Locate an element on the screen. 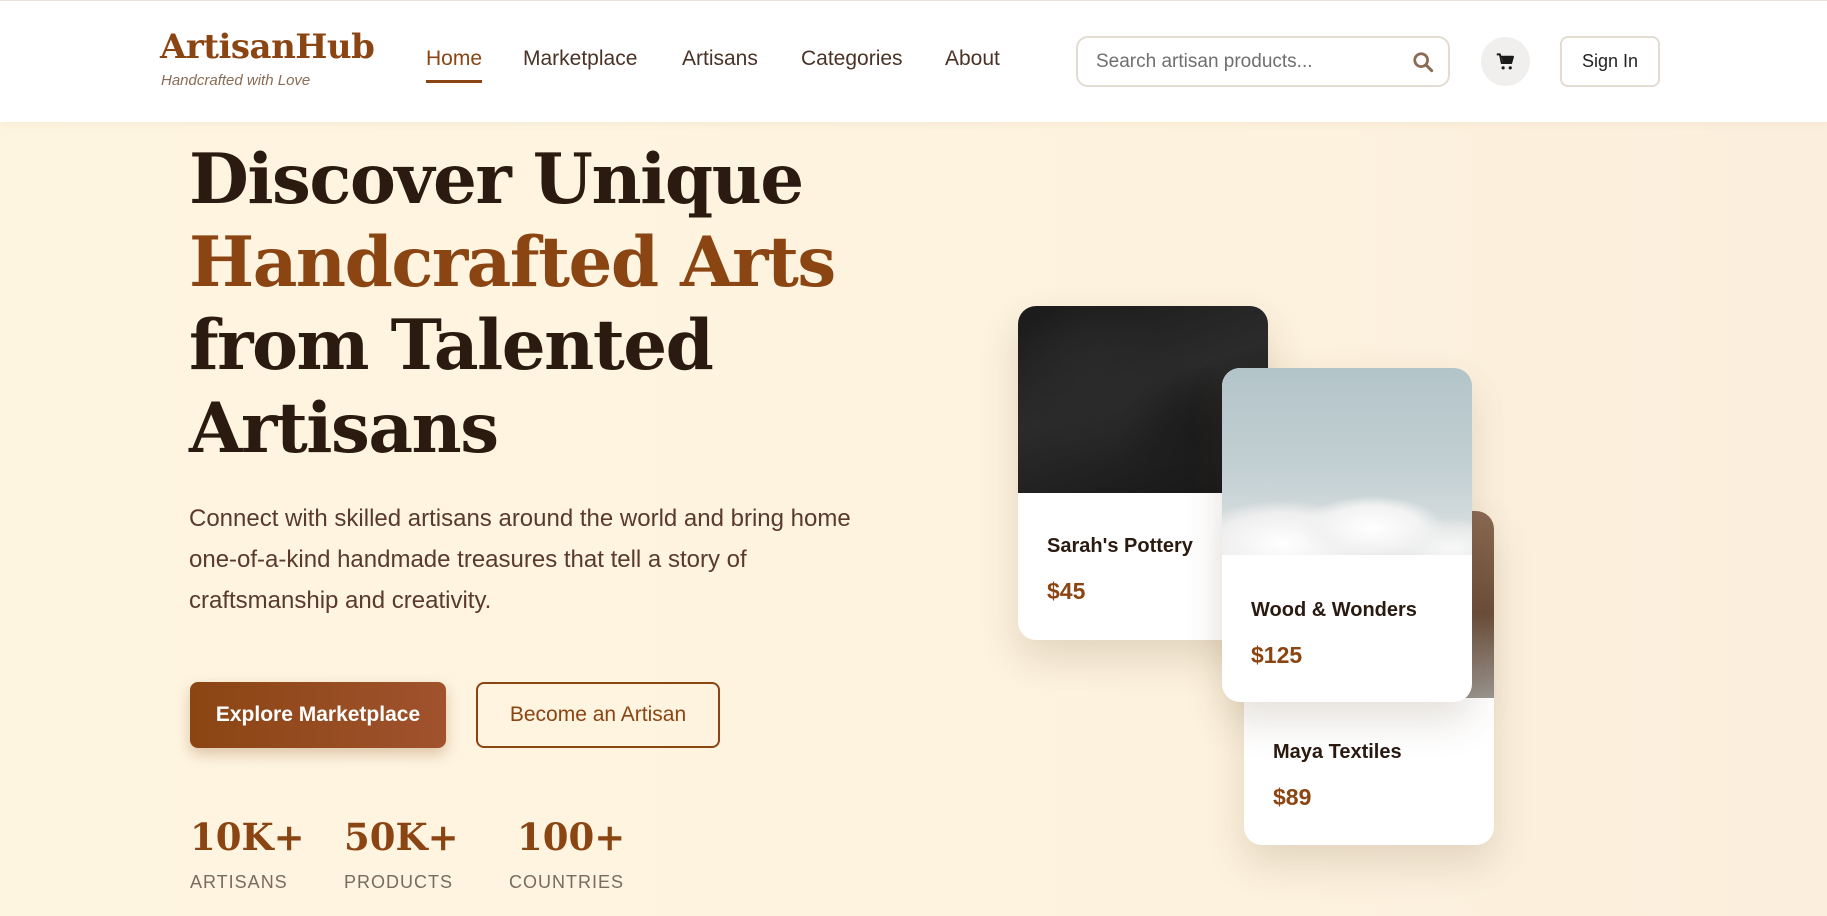  product-name: Wood & Wonders is located at coordinates (1334, 610).